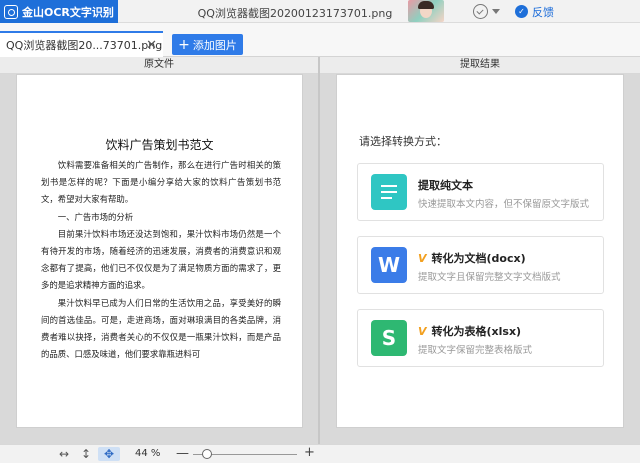 The width and height of the screenshot is (640, 463). What do you see at coordinates (64, 454) in the screenshot?
I see `fit-width-icon: ↔` at bounding box center [64, 454].